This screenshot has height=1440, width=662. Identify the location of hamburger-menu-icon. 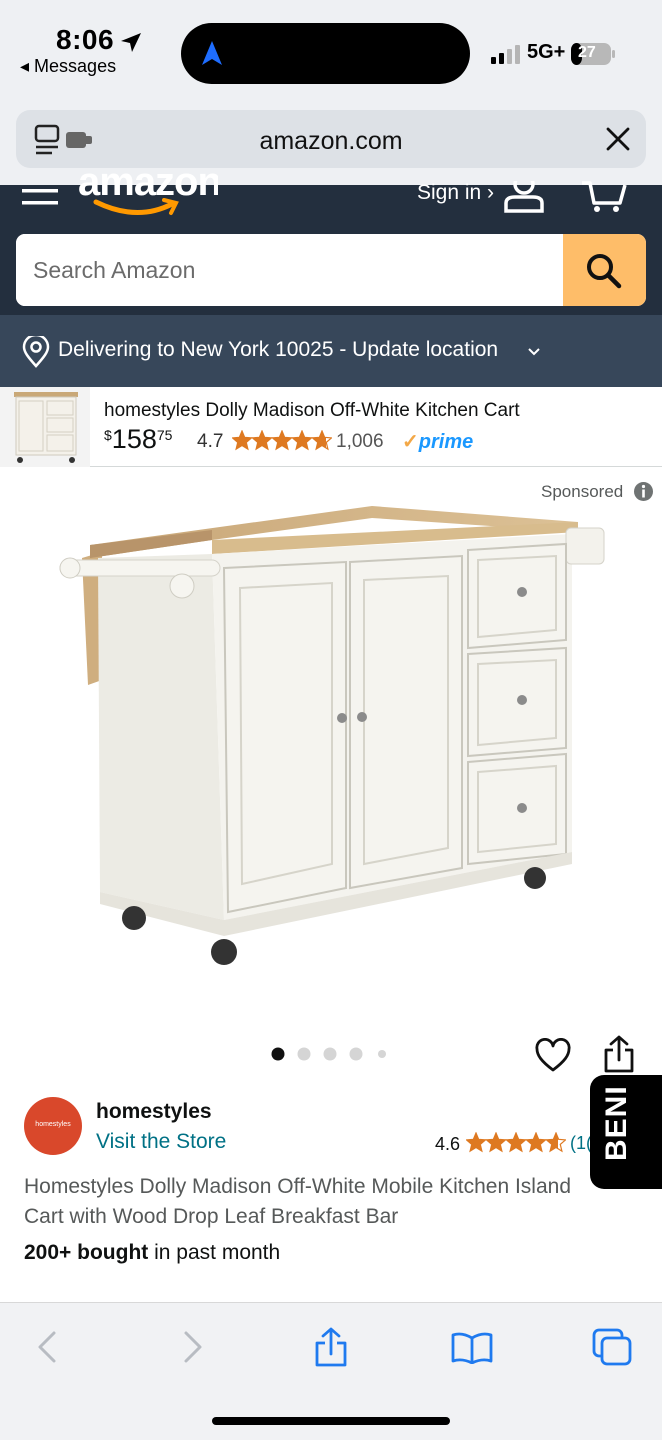
(40, 196).